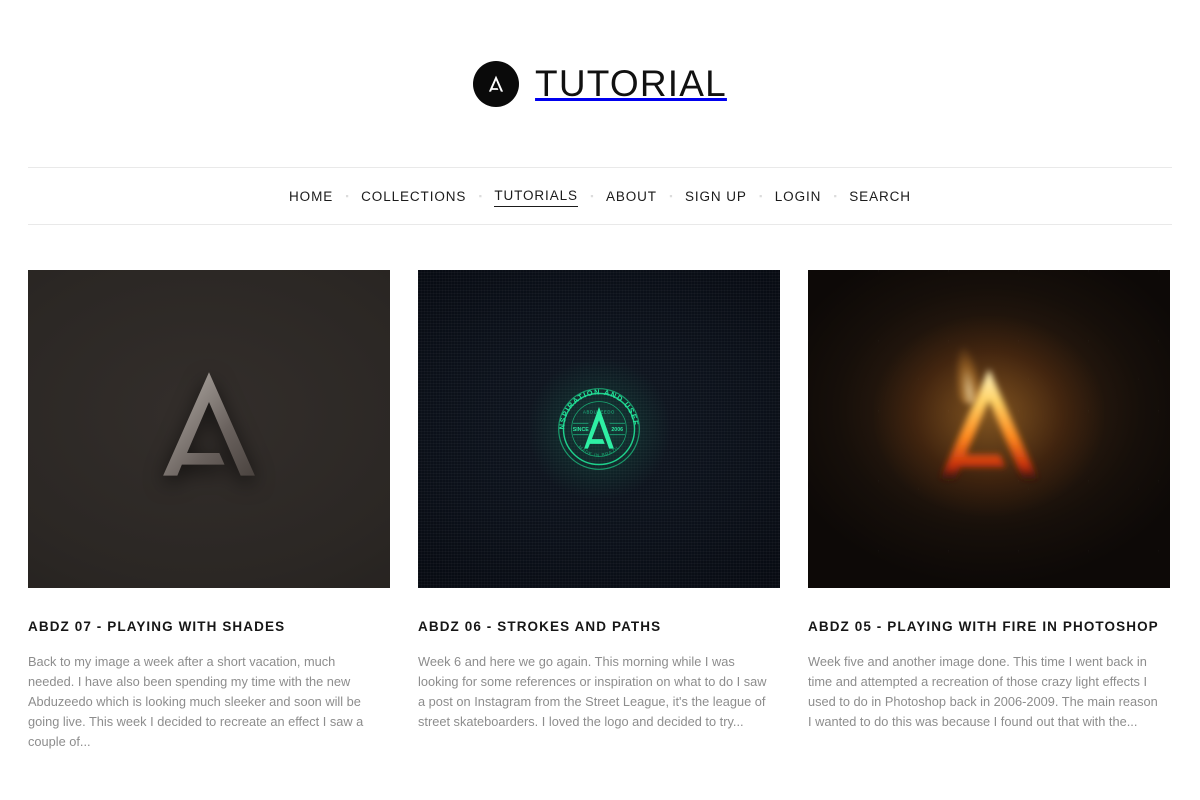 This screenshot has height=800, width=1200. Describe the element at coordinates (880, 196) in the screenshot. I see `nav-item-search: SEARCH` at that location.